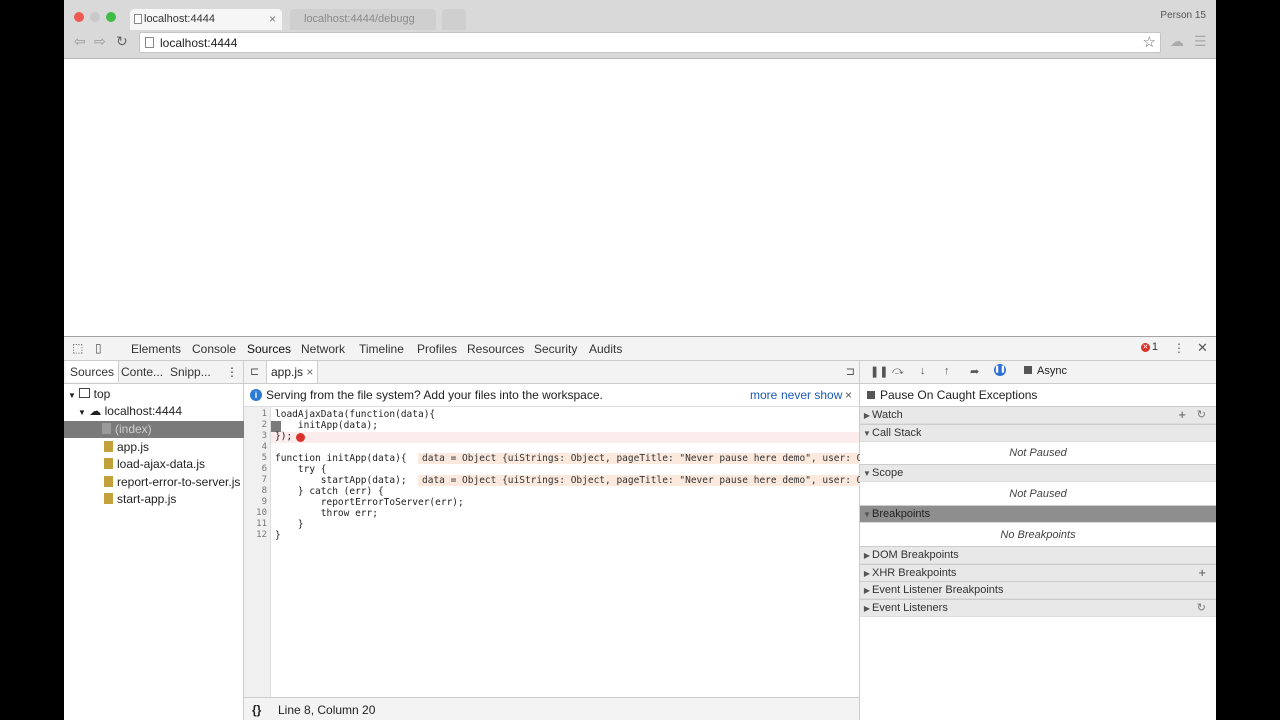 The height and width of the screenshot is (720, 1280). What do you see at coordinates (264, 458) in the screenshot?
I see `line-number: 5` at bounding box center [264, 458].